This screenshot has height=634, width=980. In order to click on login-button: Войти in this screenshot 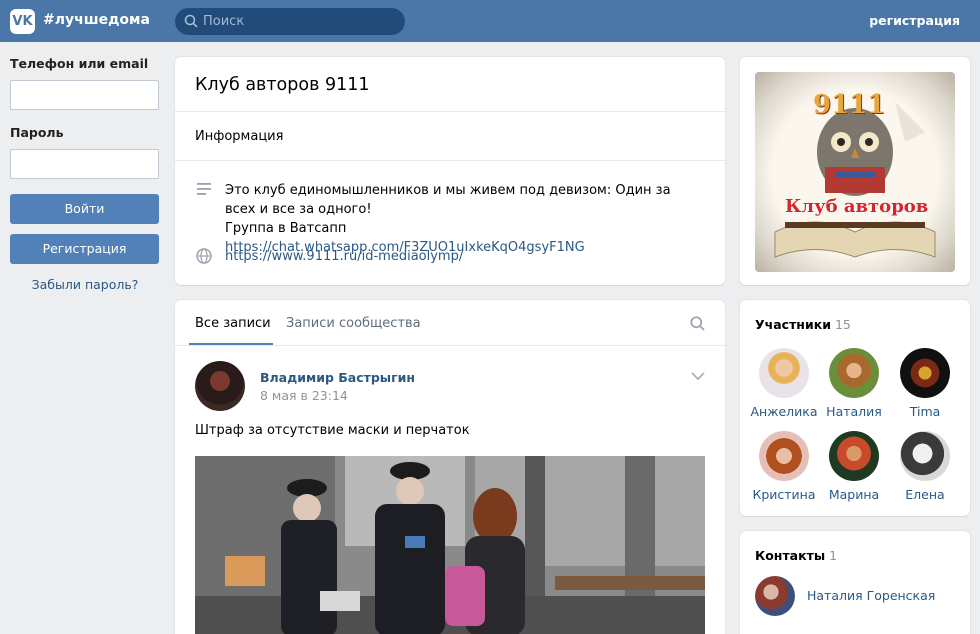, I will do `click(84, 209)`.